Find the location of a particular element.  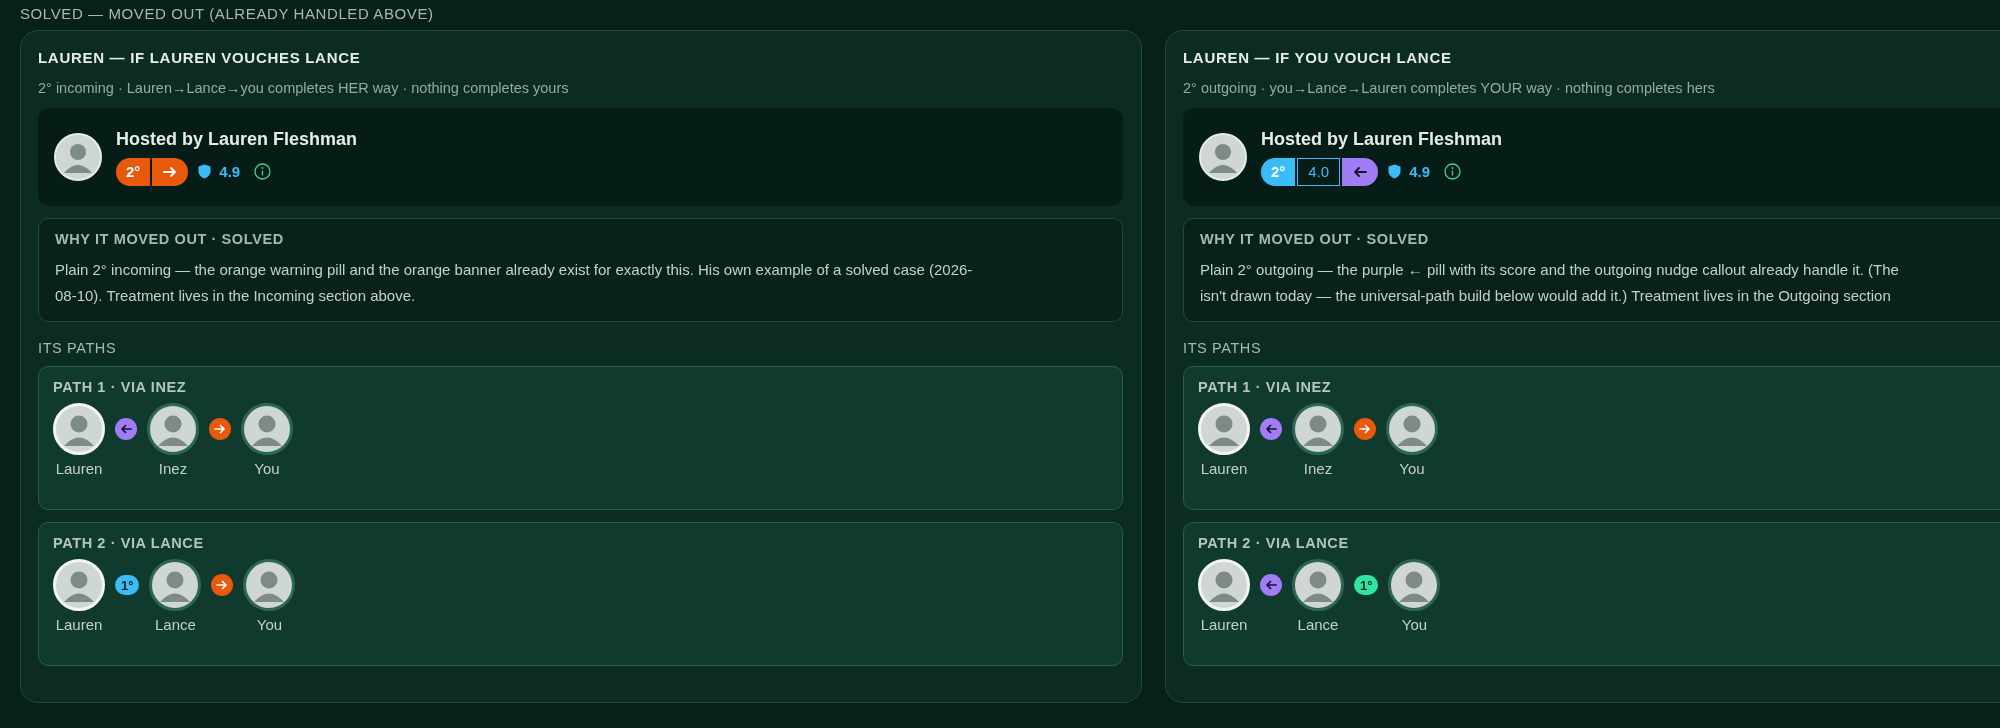

card-title: LAUREN — IF YOU VOUCH LANCE is located at coordinates (1318, 57).